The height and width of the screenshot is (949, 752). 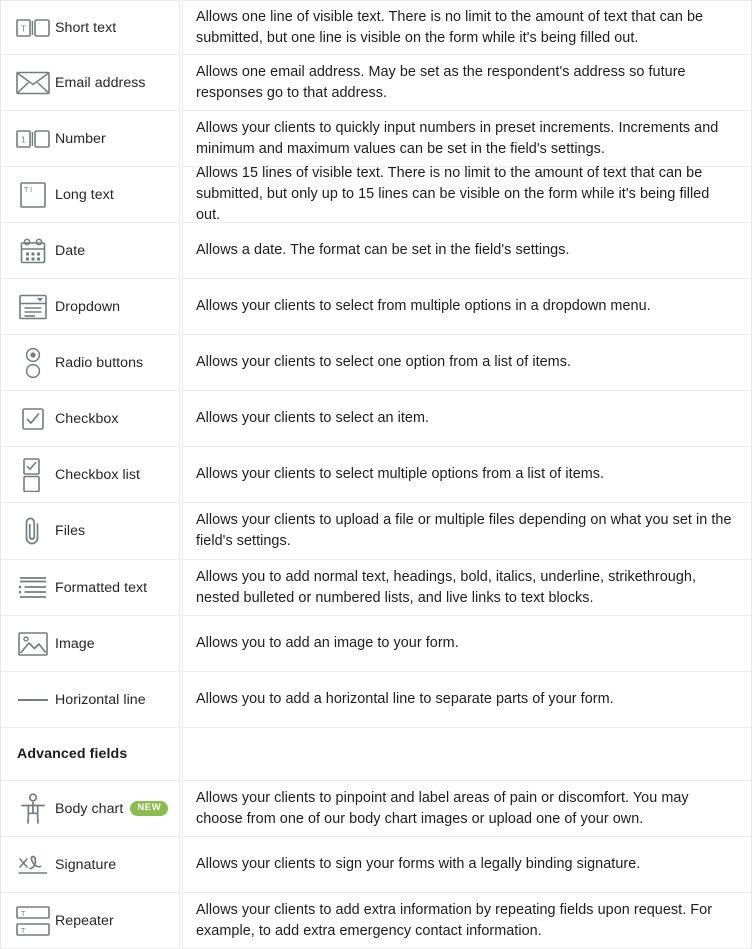 What do you see at coordinates (33, 27) in the screenshot?
I see `short-text-icon: T` at bounding box center [33, 27].